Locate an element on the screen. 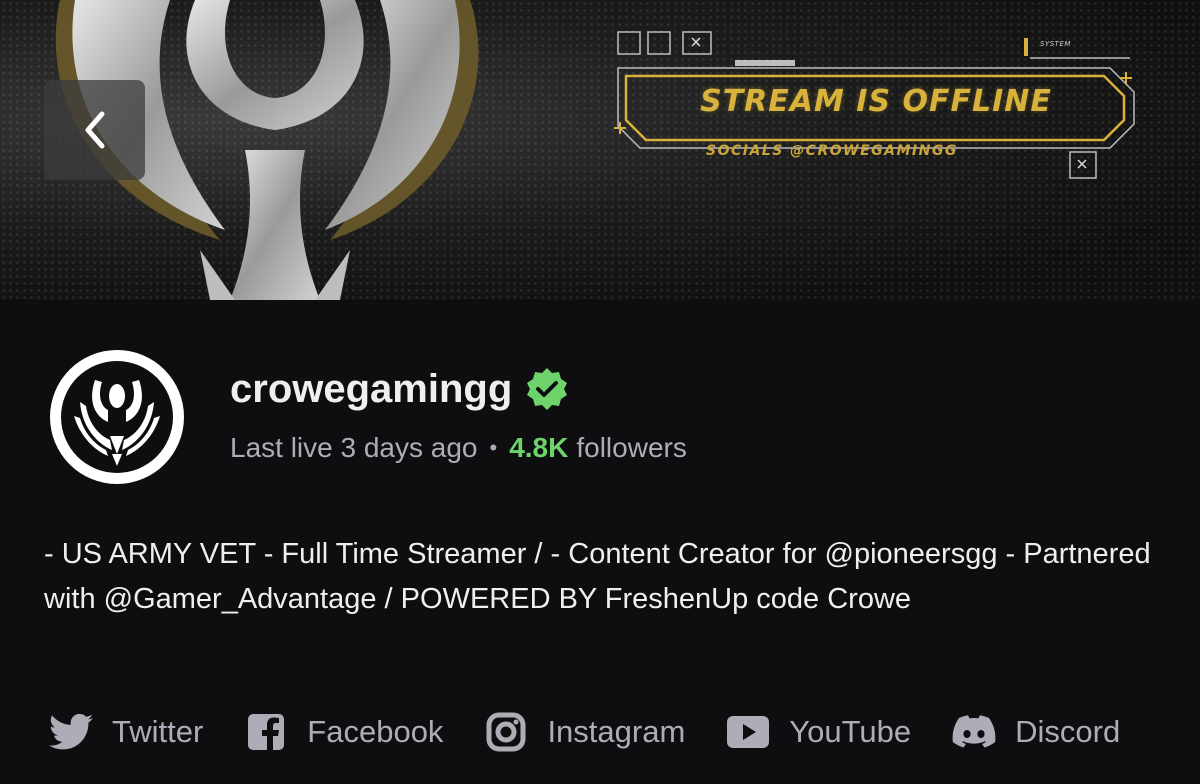 This screenshot has width=1200, height=784. followers-label: followers is located at coordinates (631, 448).